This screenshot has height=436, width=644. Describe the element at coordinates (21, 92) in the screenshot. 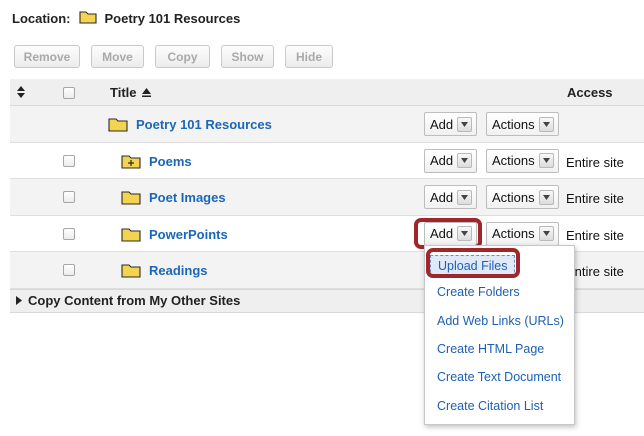

I see `sort-icon` at that location.